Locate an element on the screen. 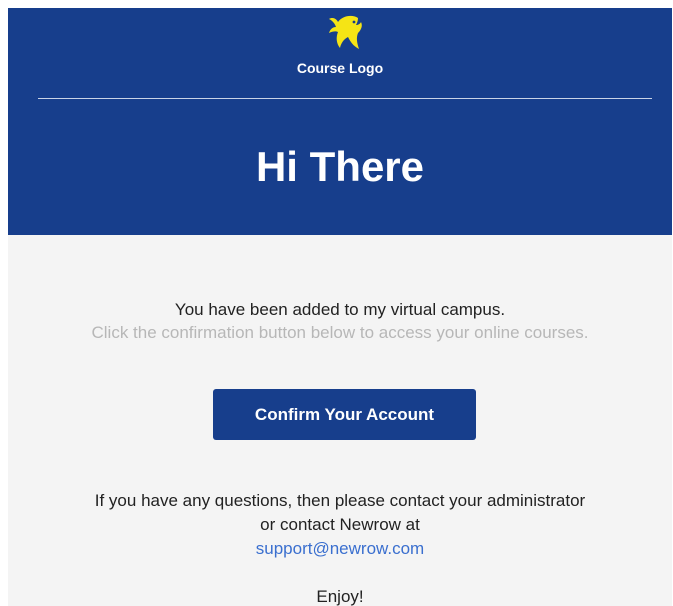  greeting-title: Hi There is located at coordinates (340, 166).